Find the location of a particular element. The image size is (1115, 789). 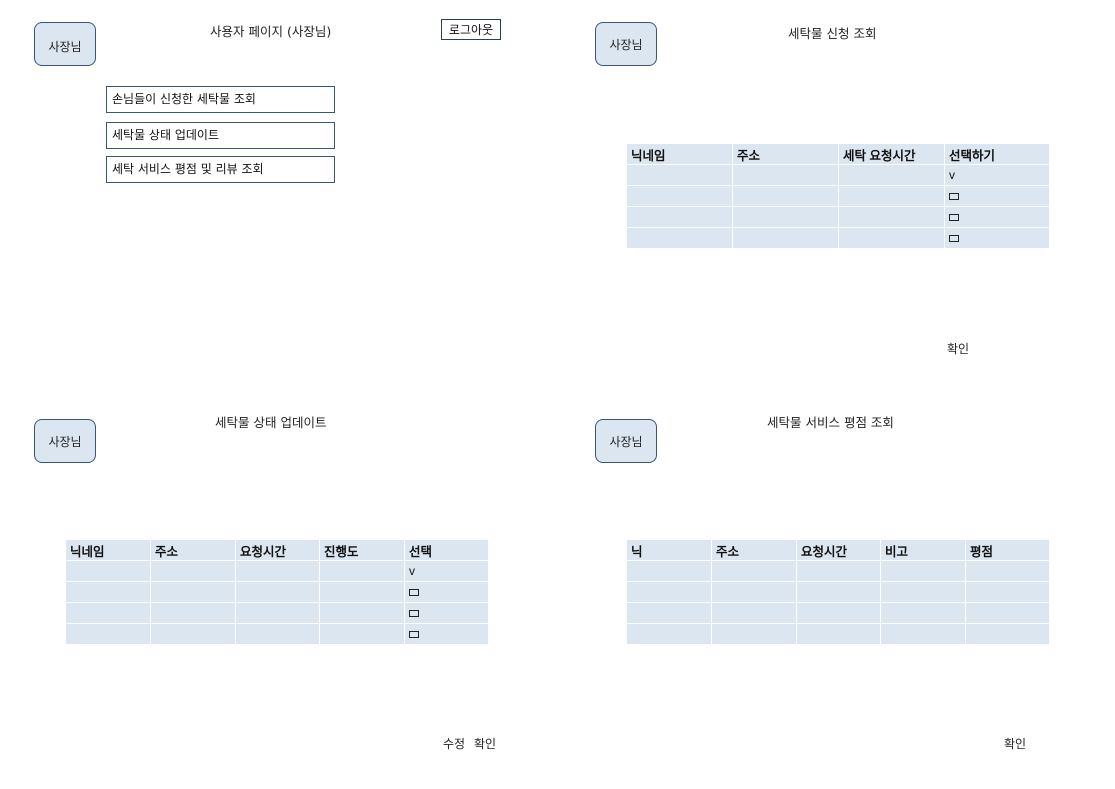

table-header-row: 닉 주소 요청시간 비고 평점 is located at coordinates (838, 550).